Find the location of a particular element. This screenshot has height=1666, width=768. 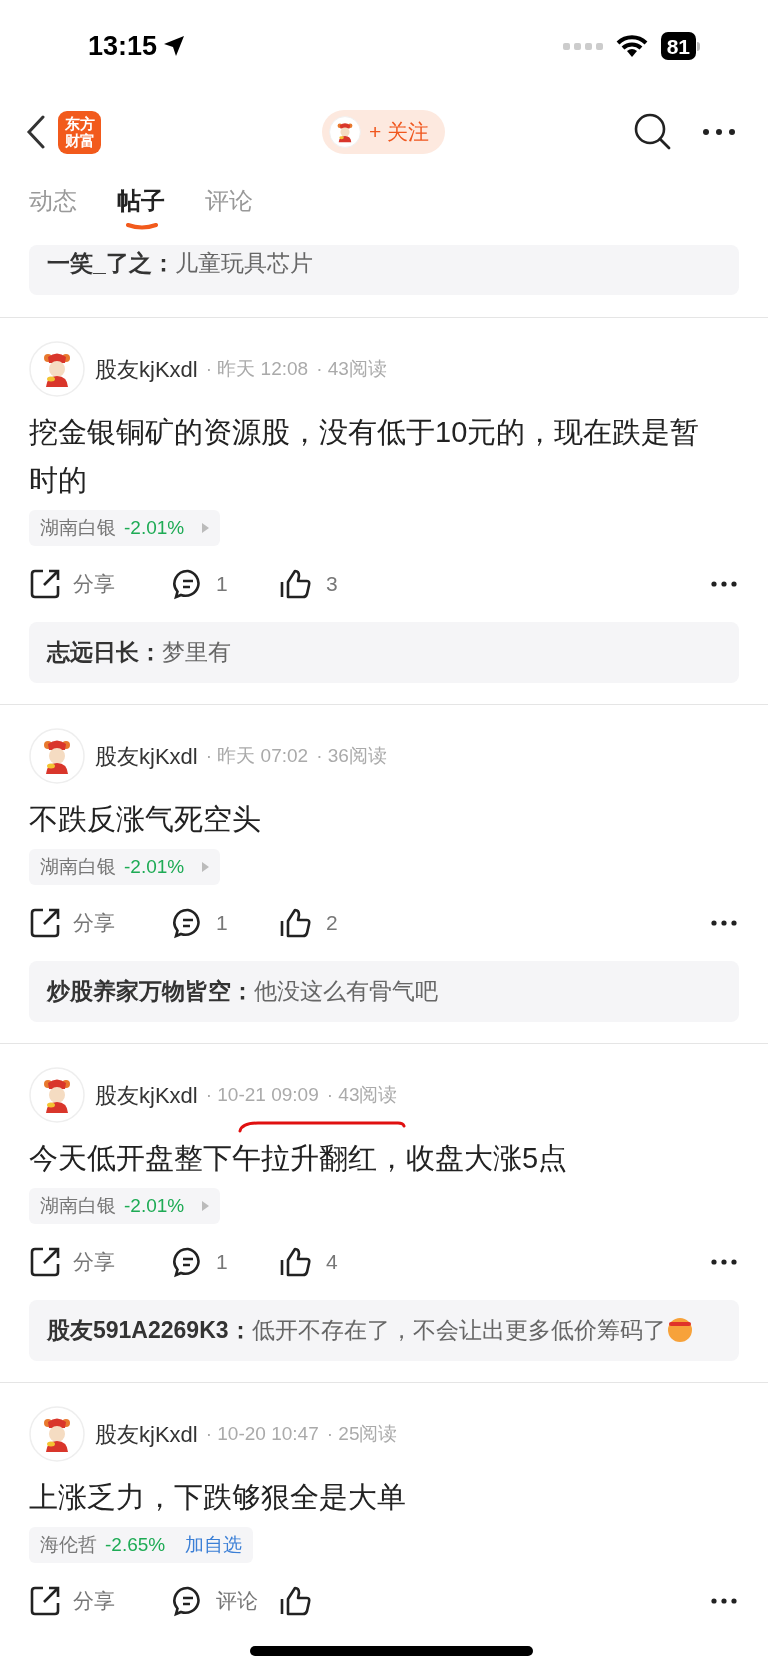

status-time: 13:15 is located at coordinates (123, 46).